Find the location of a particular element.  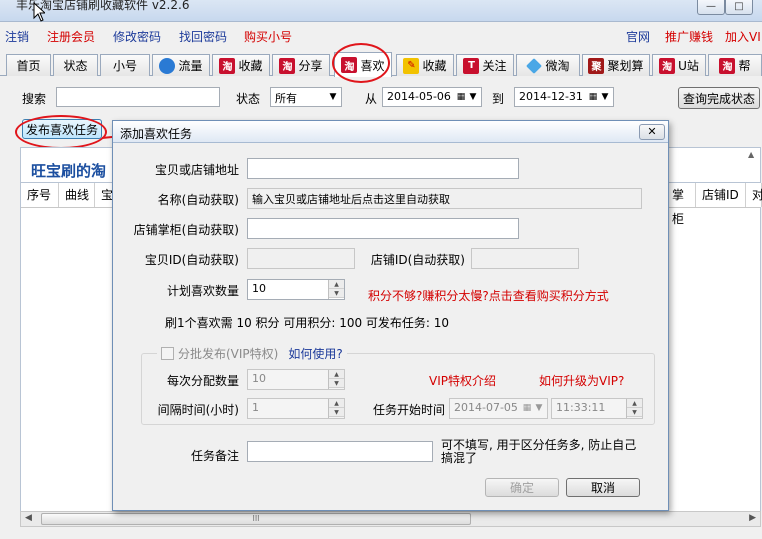

scroll-right-icon: ▶ is located at coordinates (752, 518).